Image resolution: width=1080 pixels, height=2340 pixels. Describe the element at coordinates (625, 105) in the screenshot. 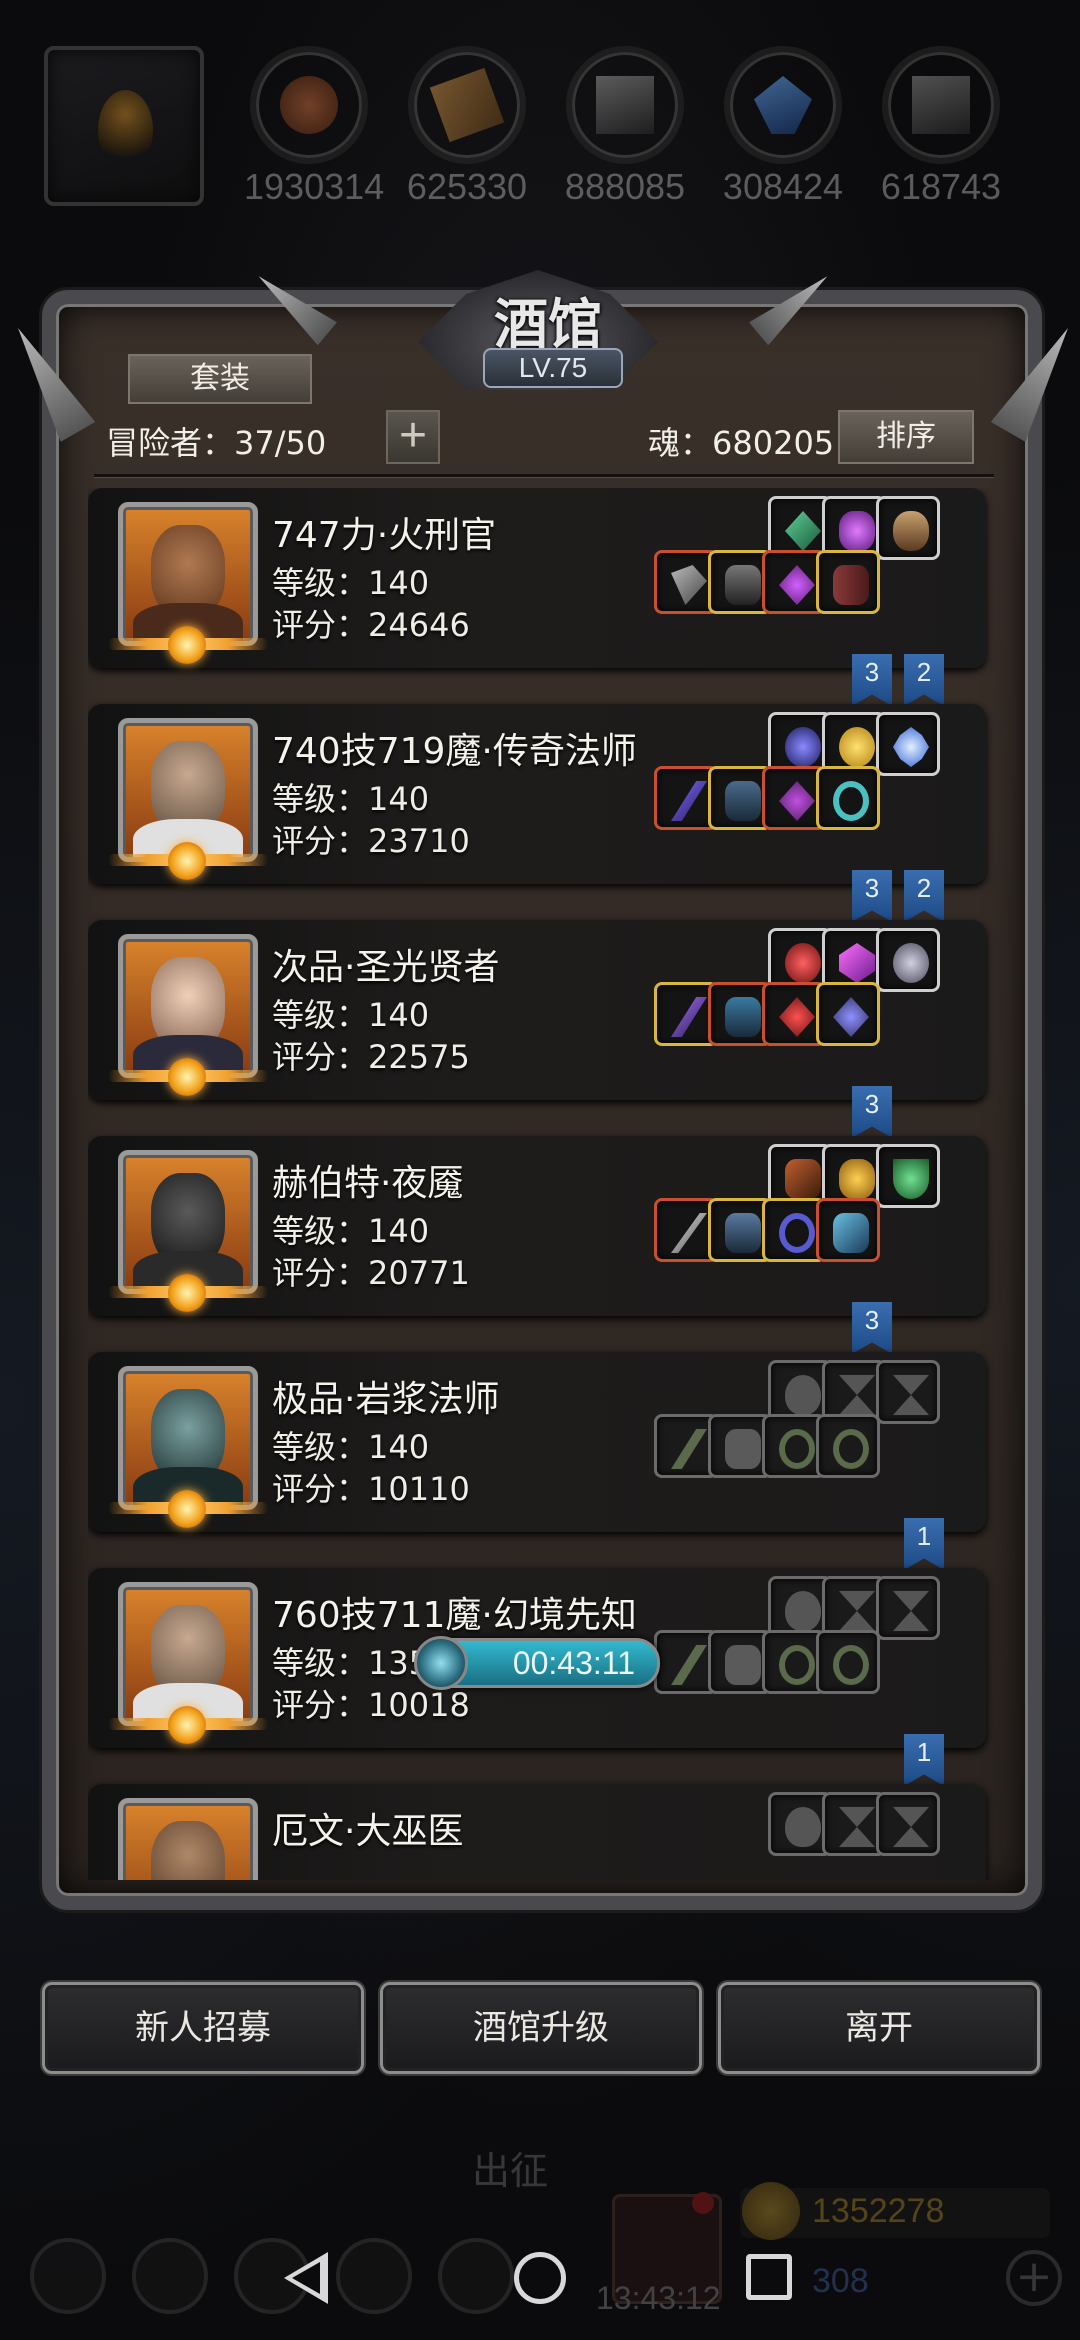

I see `iron-icon` at that location.